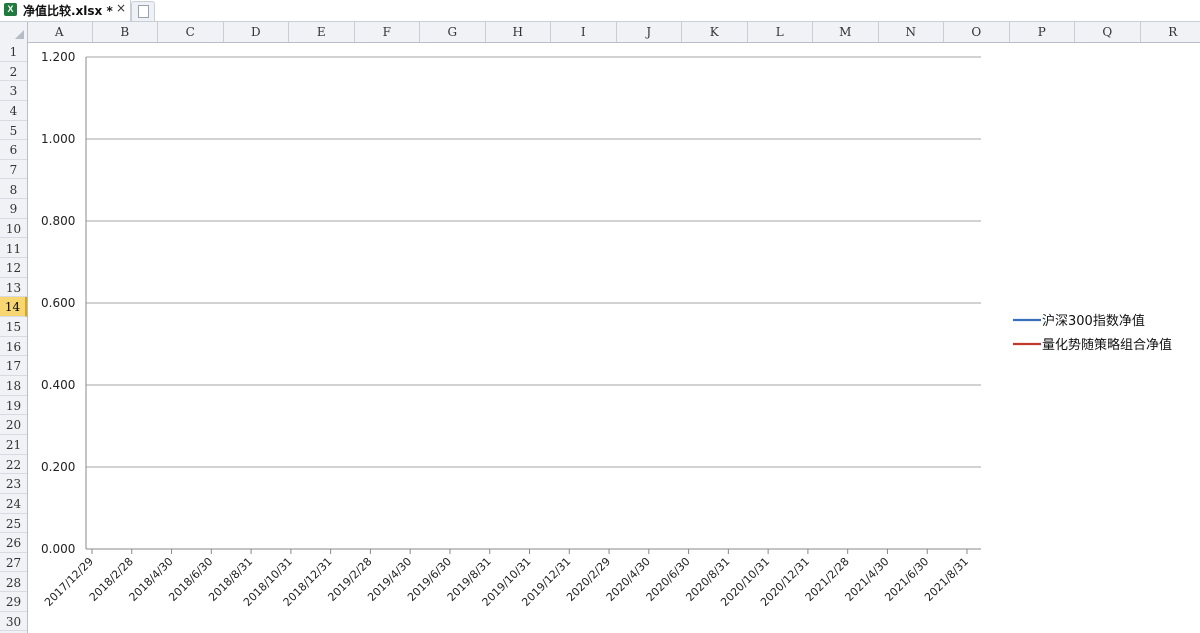 The width and height of the screenshot is (1200, 633). I want to click on y-tick-label: 0.200, so click(58, 467).